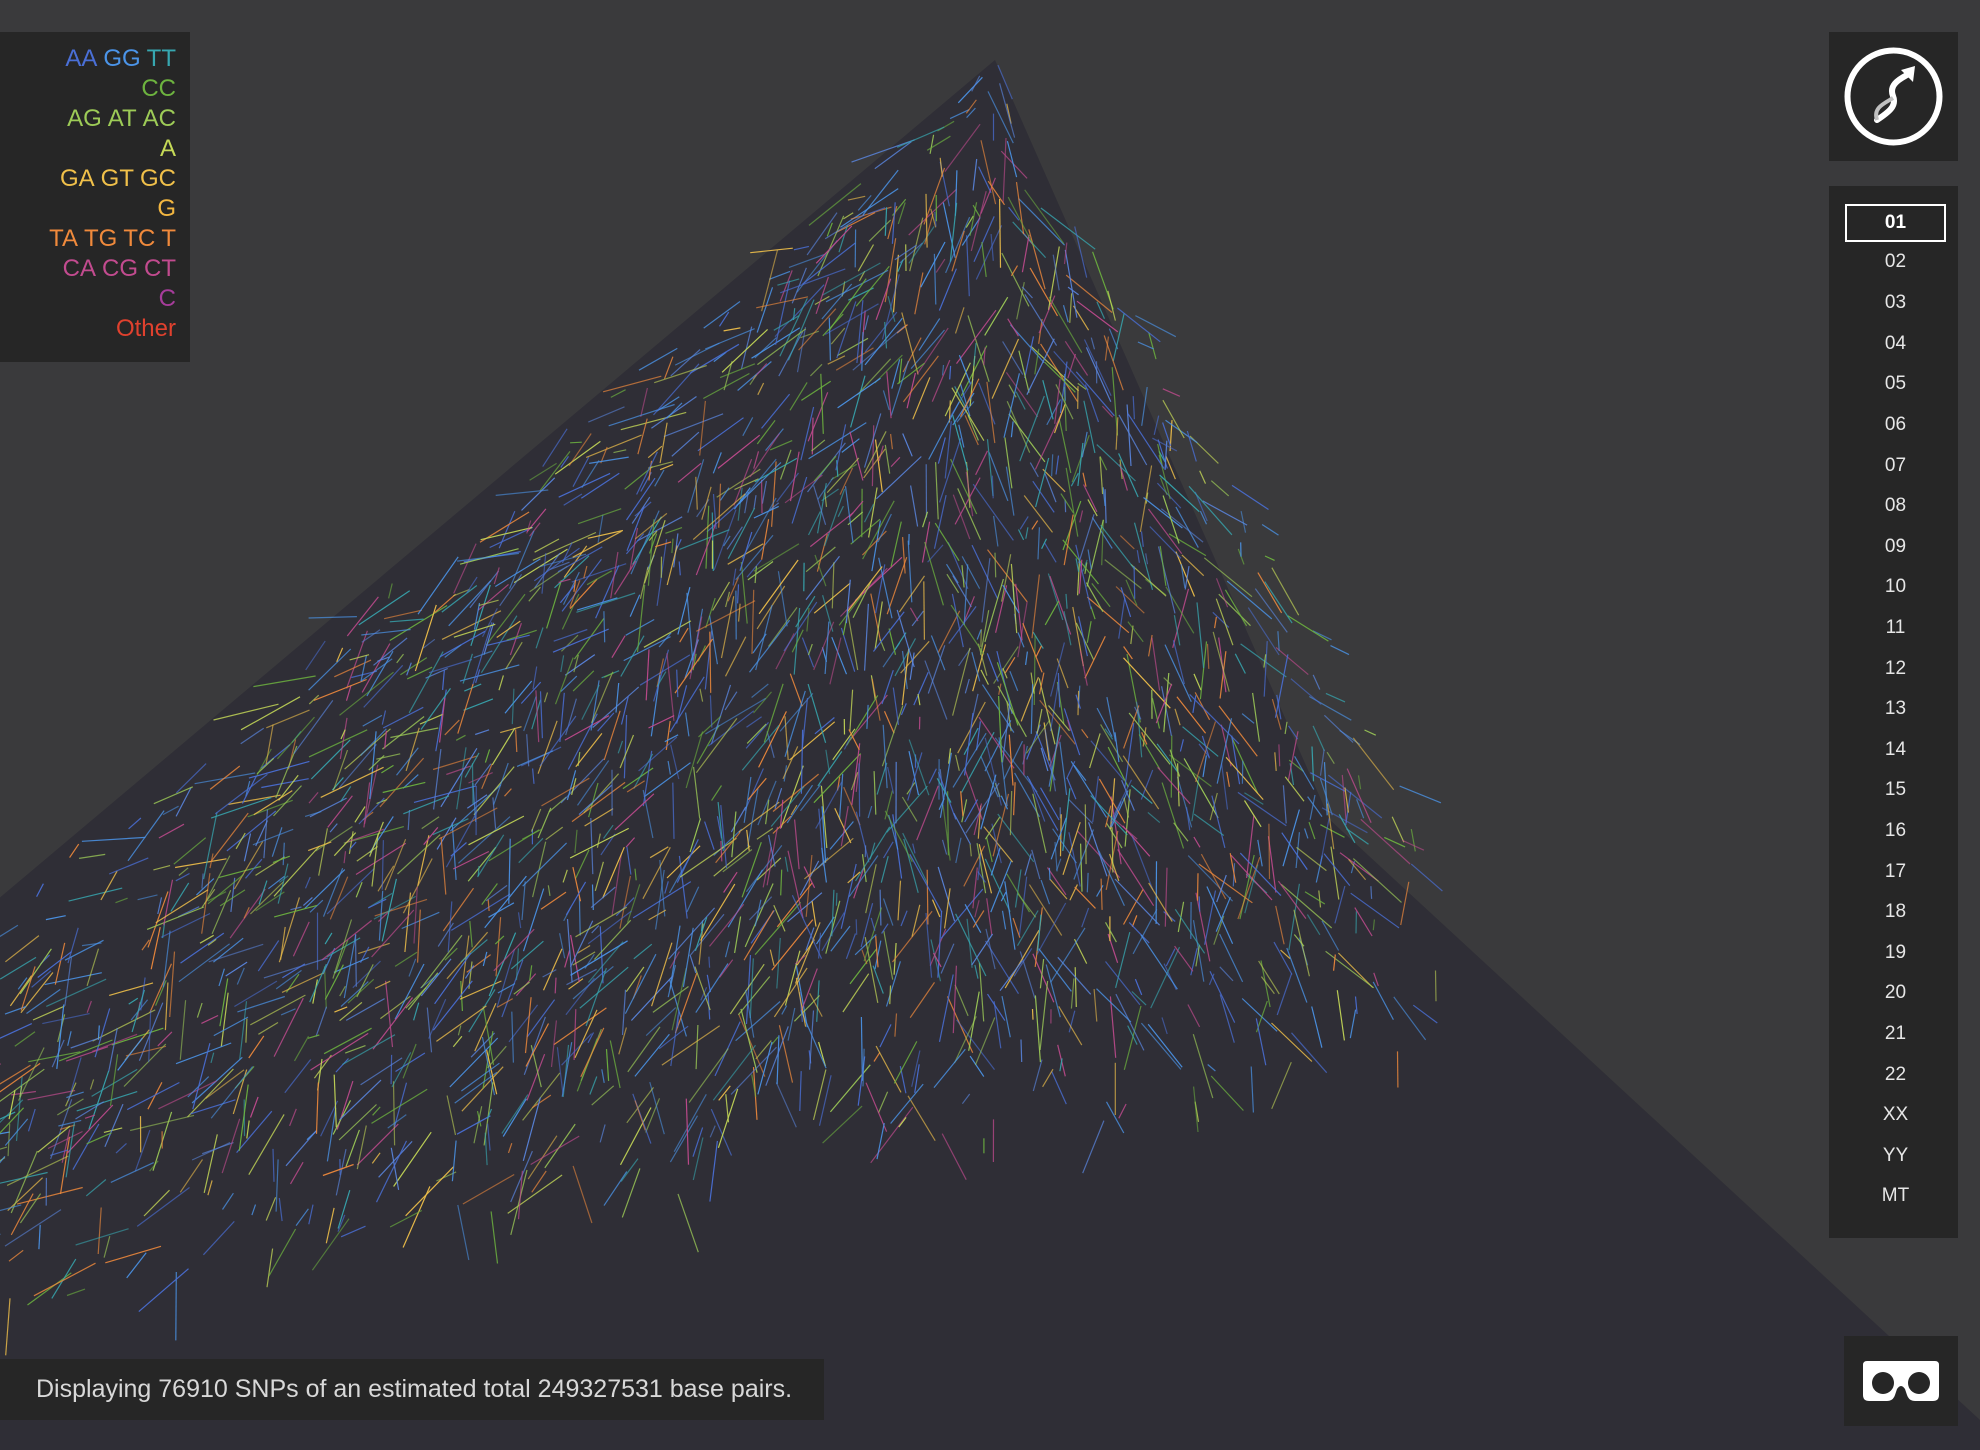 The image size is (1980, 1450). Describe the element at coordinates (1895, 750) in the screenshot. I see `chromosome-item-14: 14` at that location.